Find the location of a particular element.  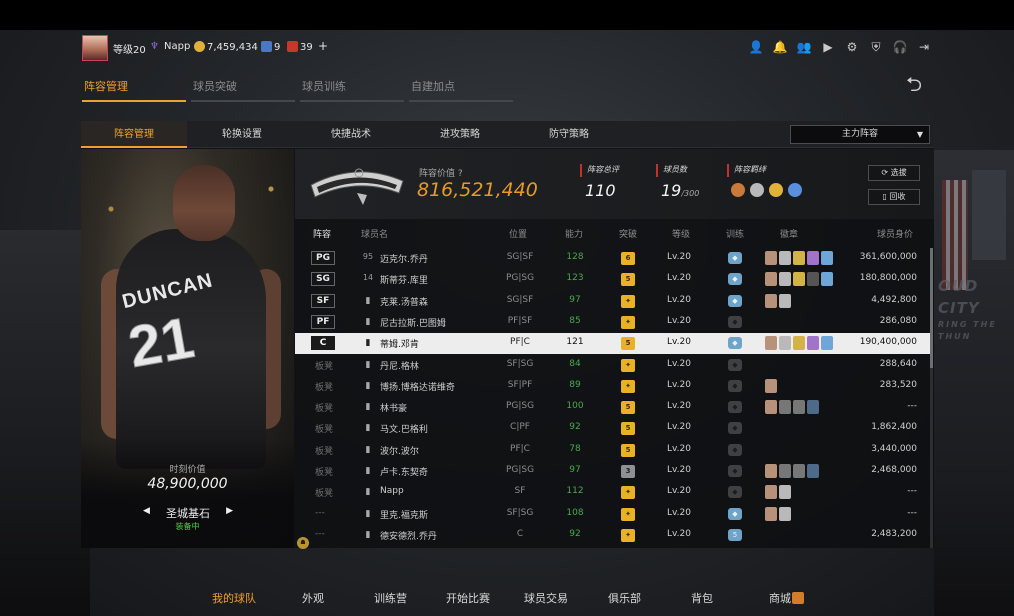

tab-custom-points: 自建加点 is located at coordinates (461, 90).